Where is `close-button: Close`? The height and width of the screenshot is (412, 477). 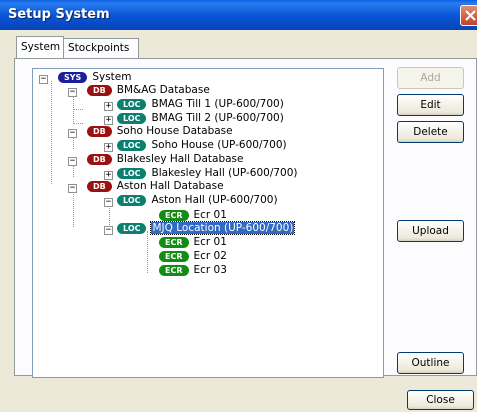
close-button: Close is located at coordinates (440, 400).